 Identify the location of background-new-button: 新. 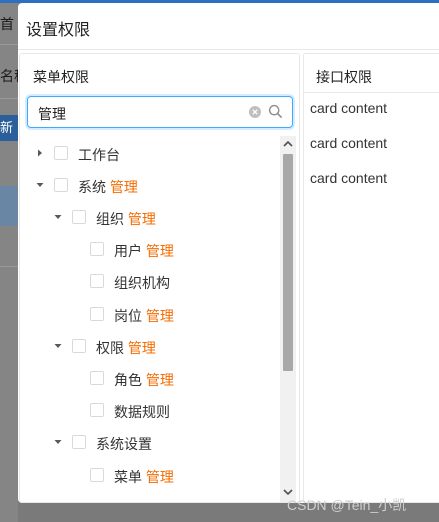
(9, 128).